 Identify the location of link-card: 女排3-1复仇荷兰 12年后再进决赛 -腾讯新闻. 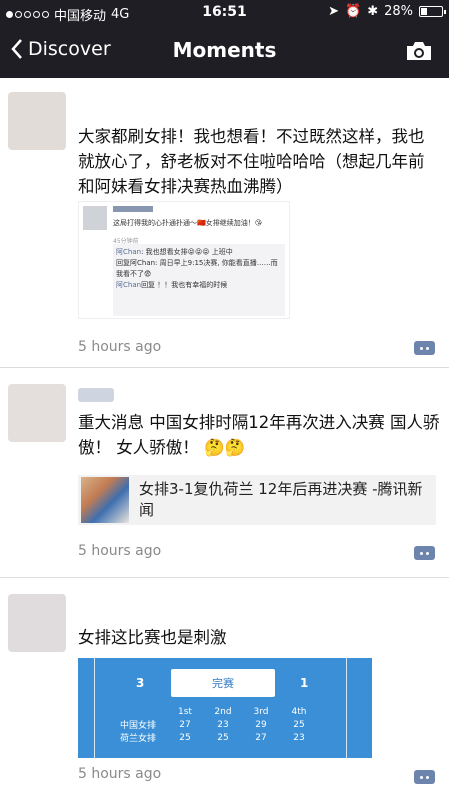
(257, 500).